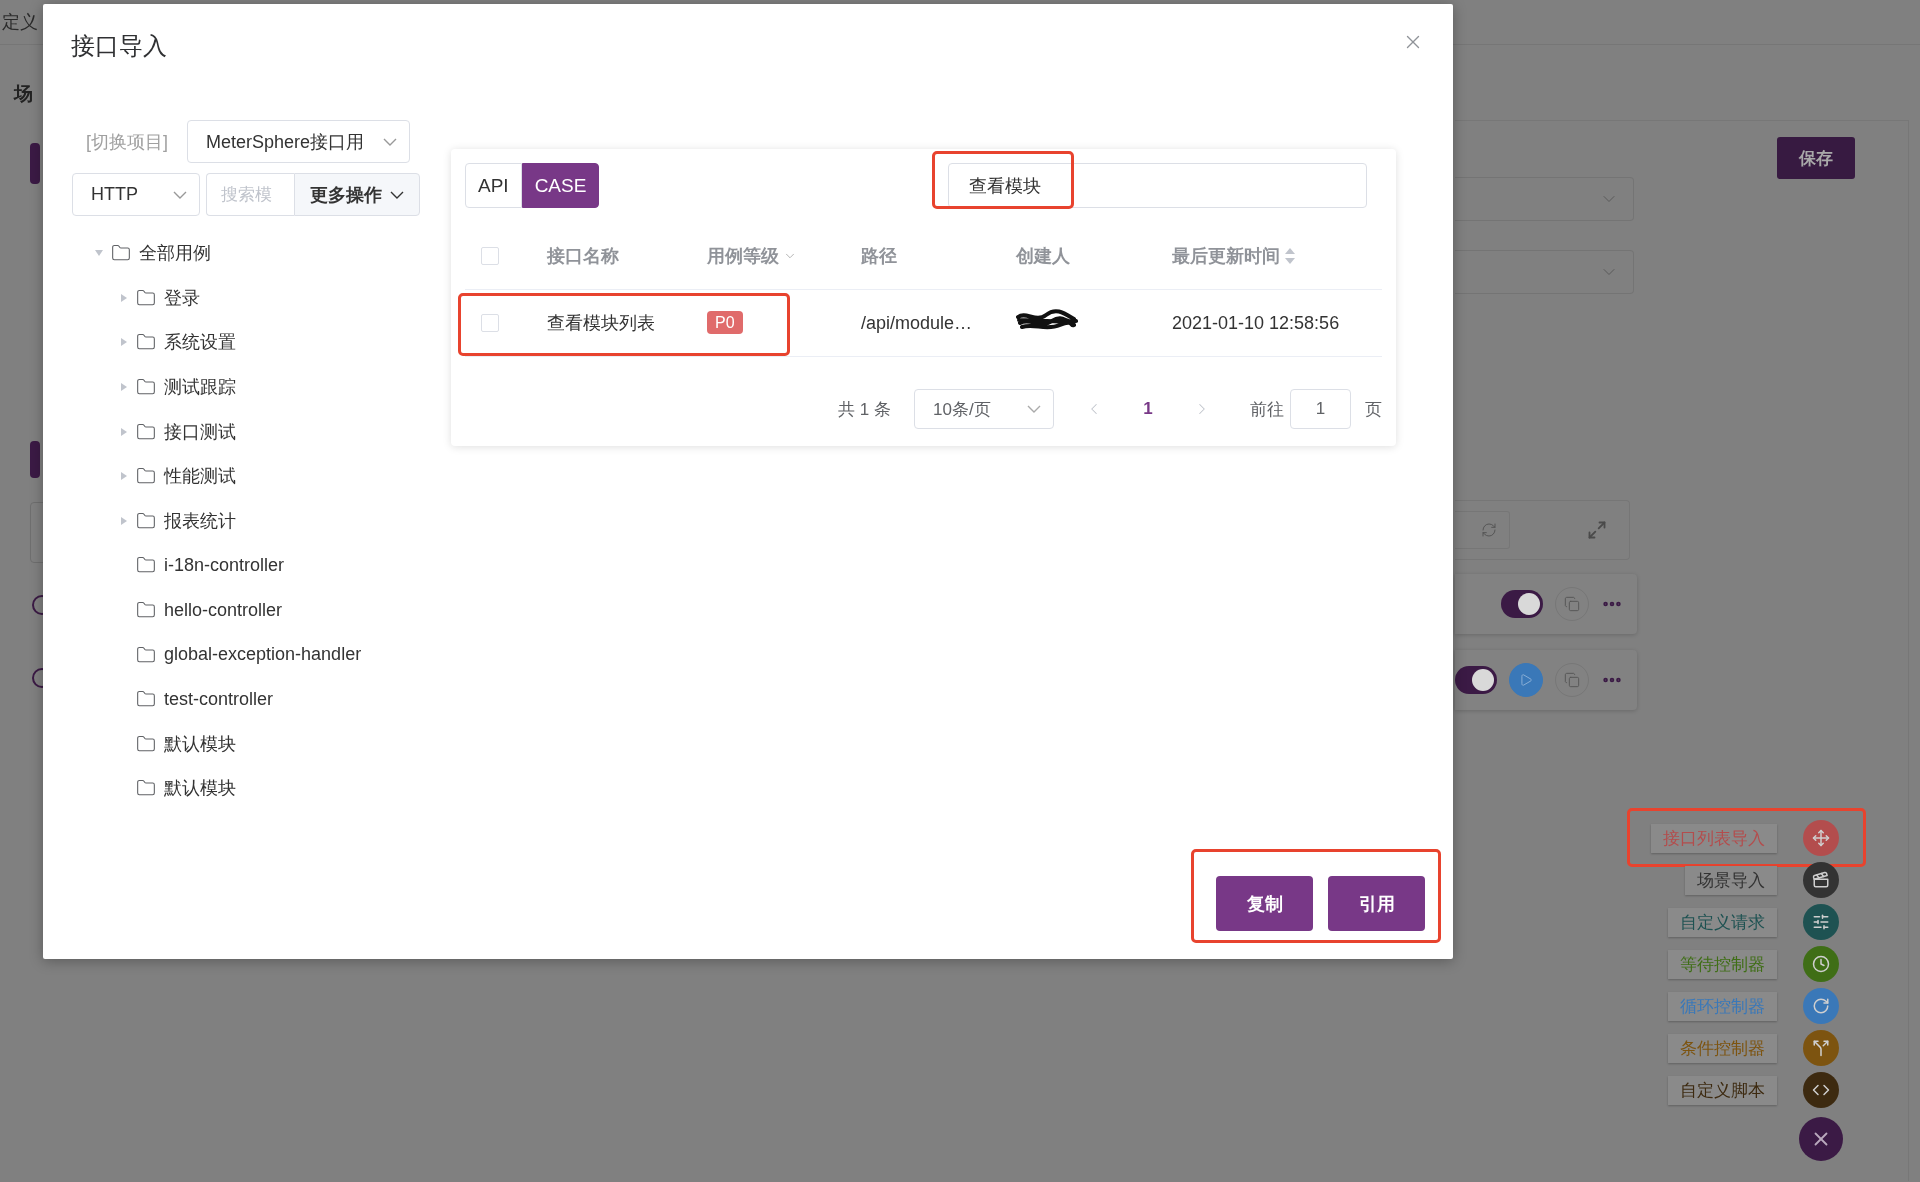  Describe the element at coordinates (1256, 323) in the screenshot. I see `table-cell-text: 2021-01-10 12:58:56` at that location.